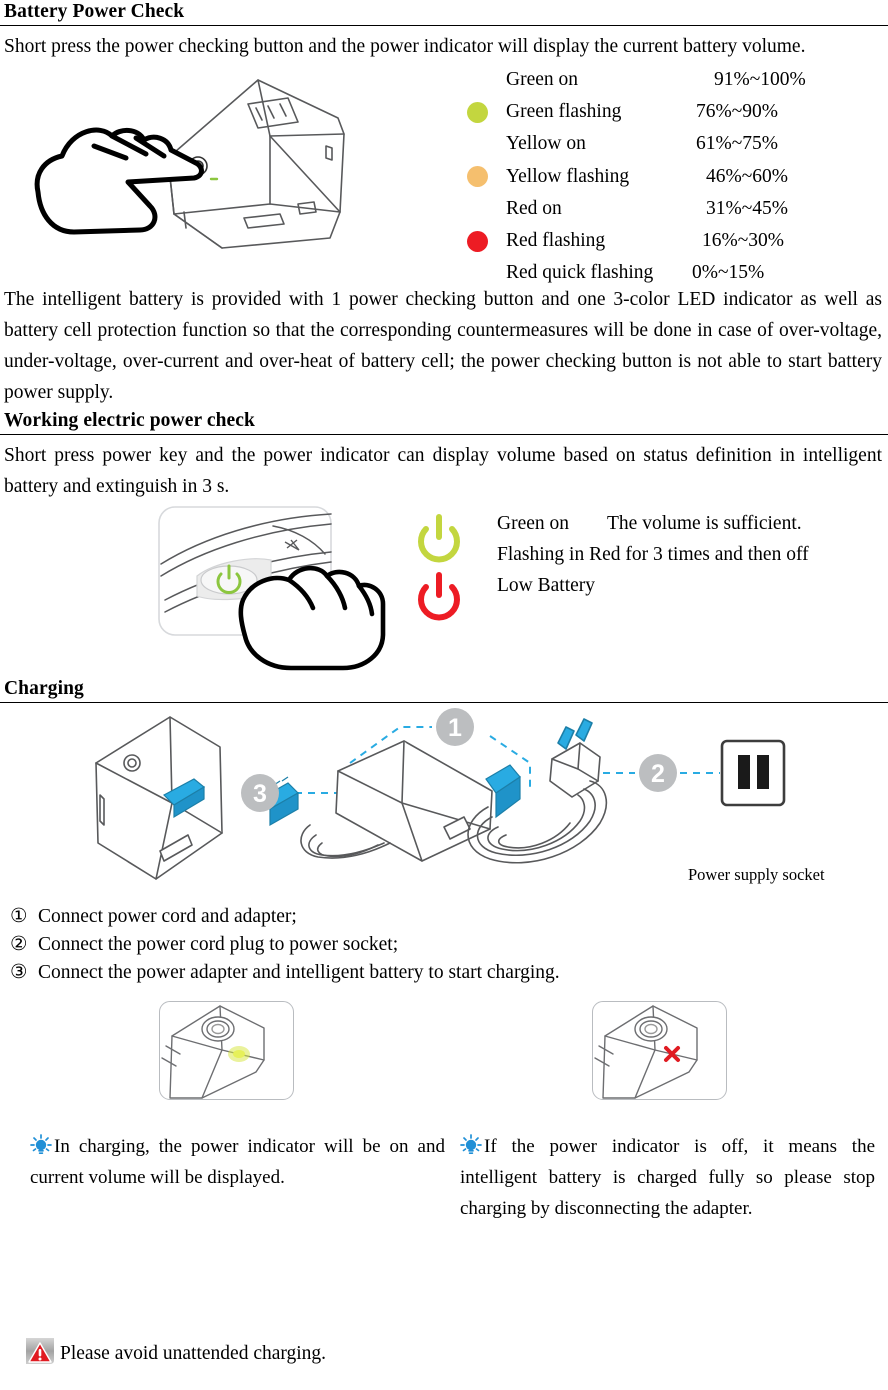 This screenshot has width=888, height=1390. What do you see at coordinates (580, 273) in the screenshot?
I see `led-state-label: Red quick flashing` at bounding box center [580, 273].